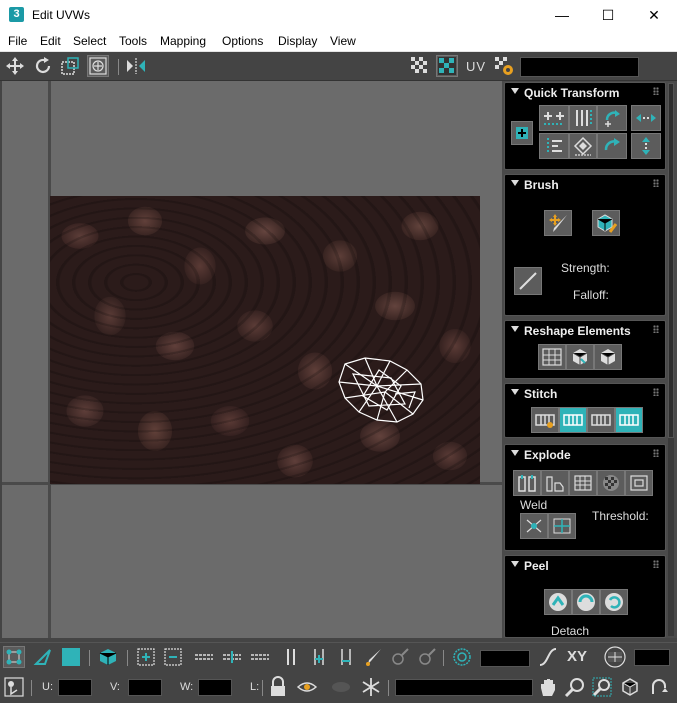 The width and height of the screenshot is (677, 703). What do you see at coordinates (15, 66) in the screenshot?
I see `move-icon` at bounding box center [15, 66].